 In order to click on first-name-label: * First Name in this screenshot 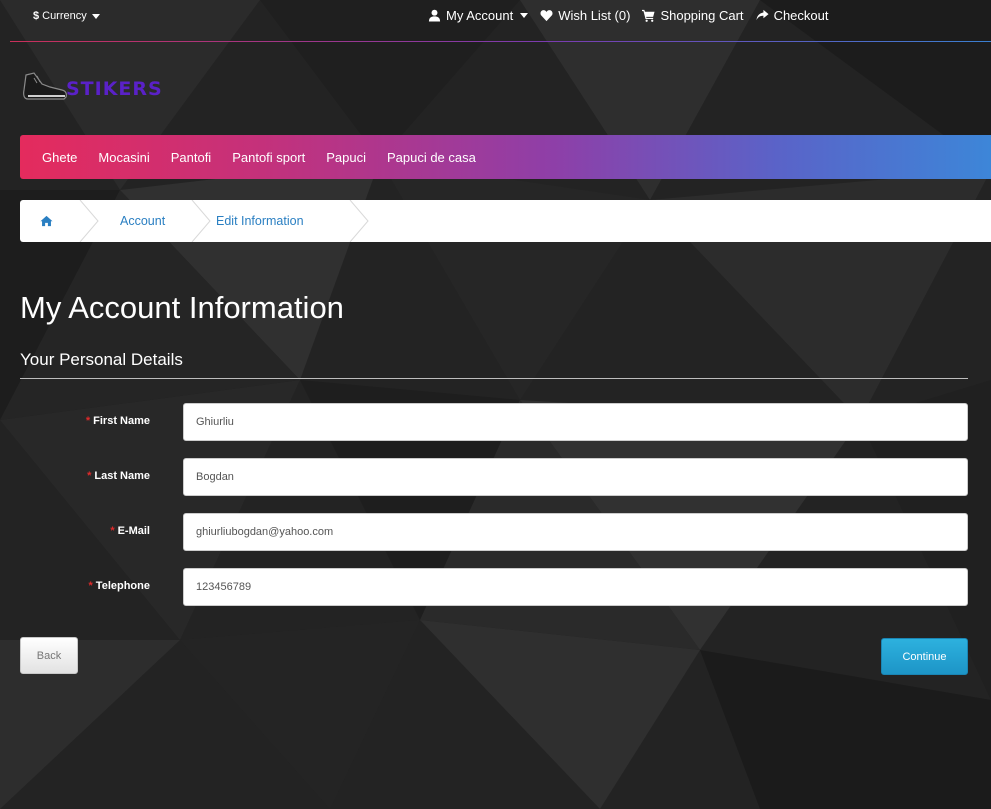, I will do `click(117, 421)`.